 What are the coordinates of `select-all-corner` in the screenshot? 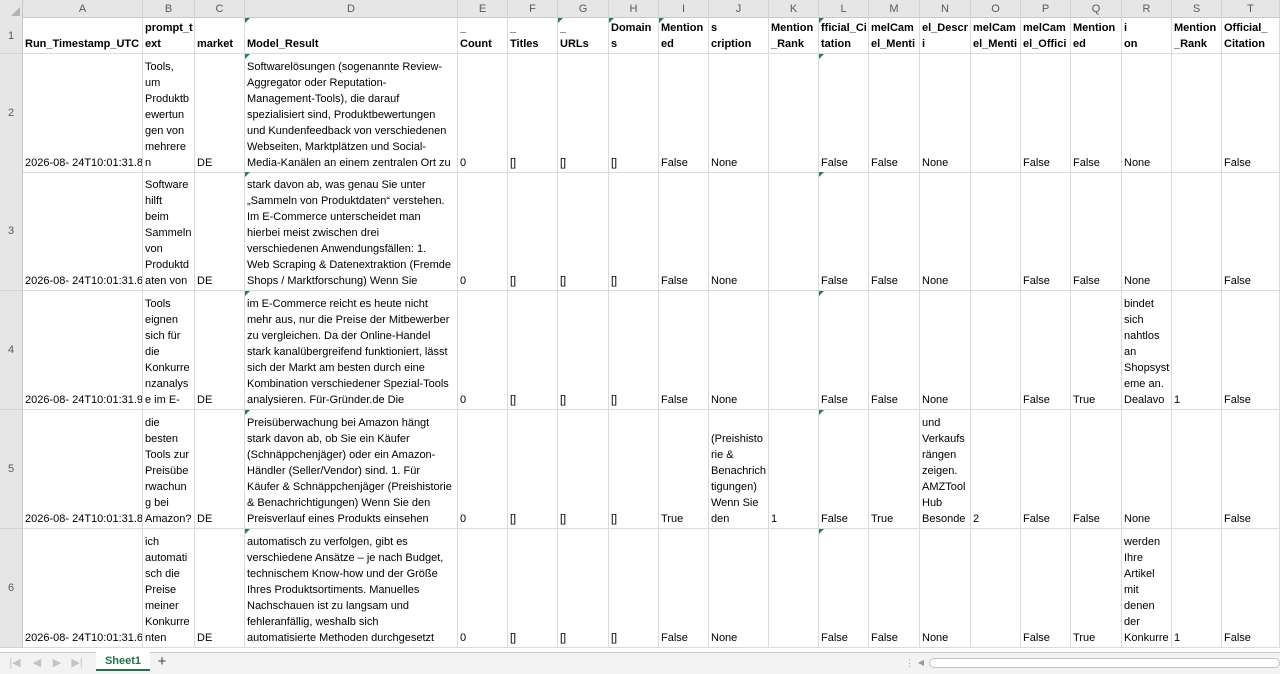 It's located at (11, 9).